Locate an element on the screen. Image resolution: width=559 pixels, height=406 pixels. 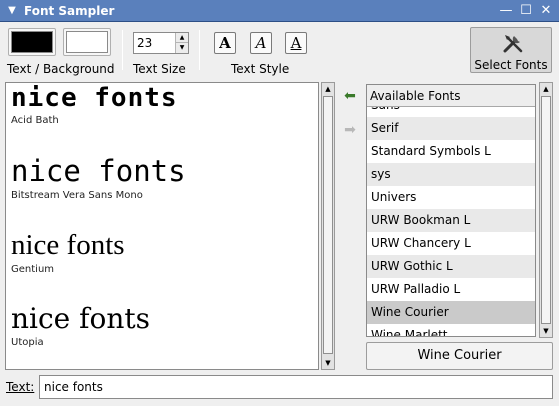
text-size-spinner: 23 ▲ ▼ is located at coordinates (161, 43).